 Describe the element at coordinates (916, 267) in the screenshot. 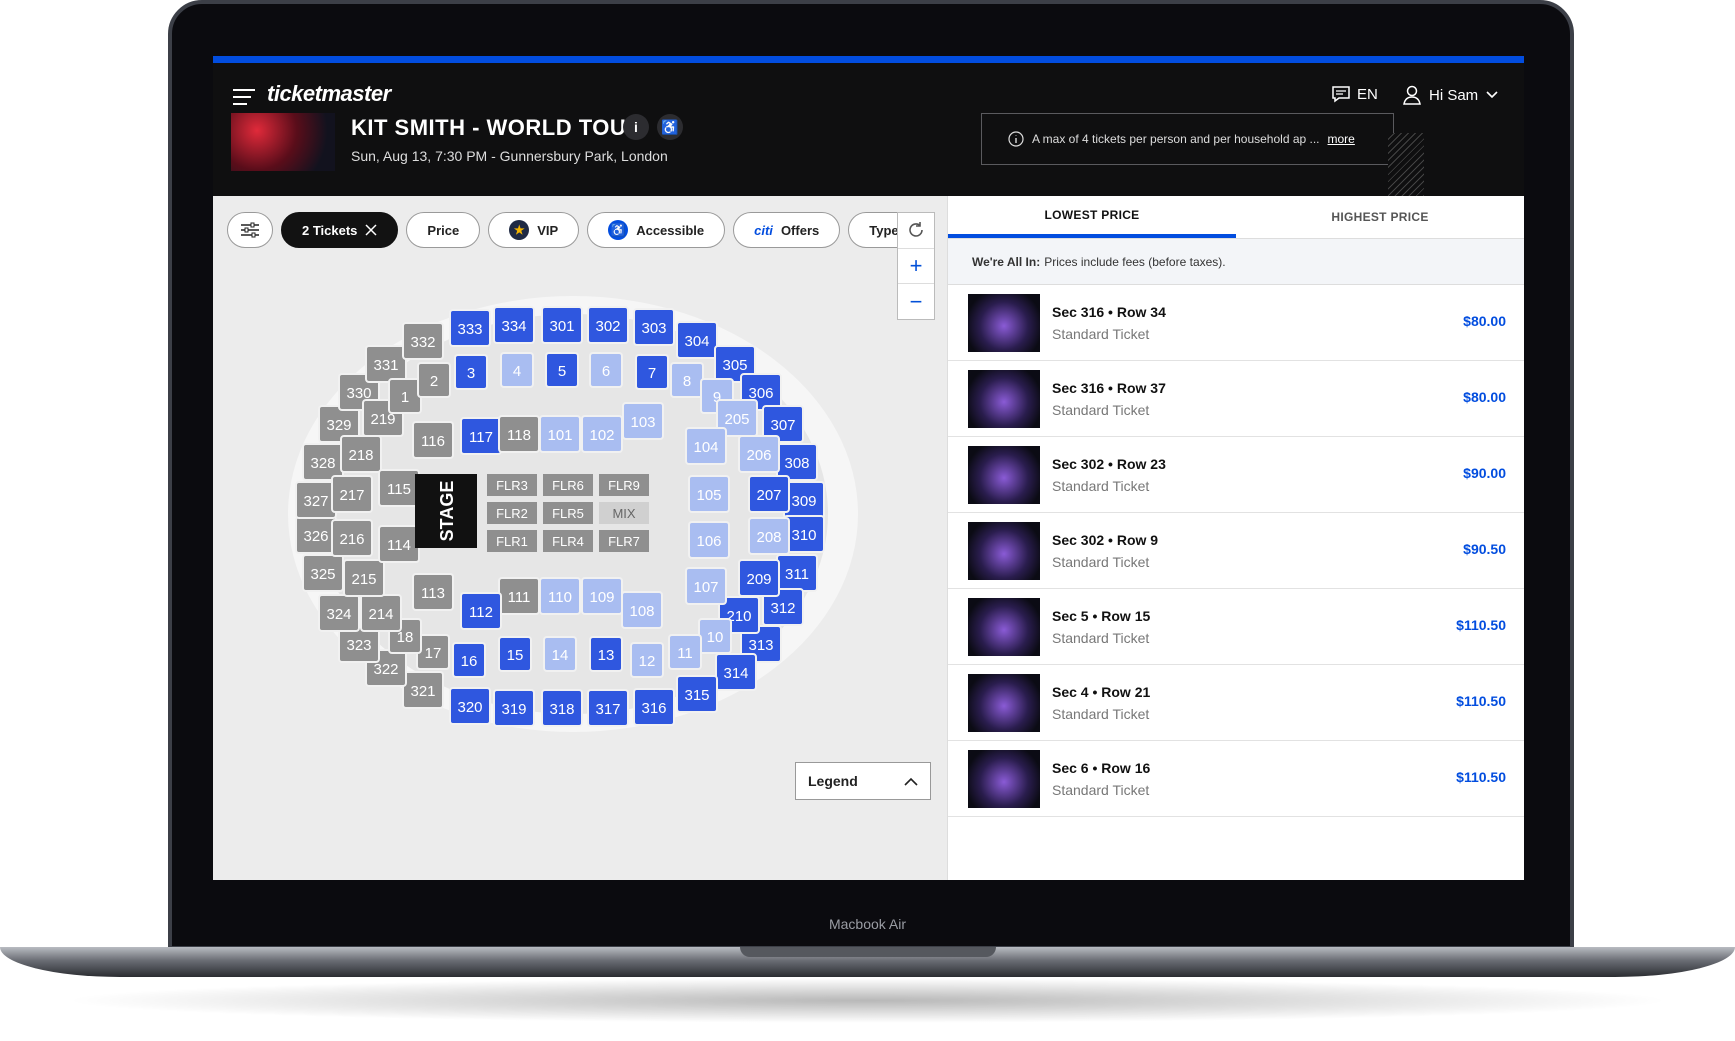

I see `zoom-in-icon: +` at that location.